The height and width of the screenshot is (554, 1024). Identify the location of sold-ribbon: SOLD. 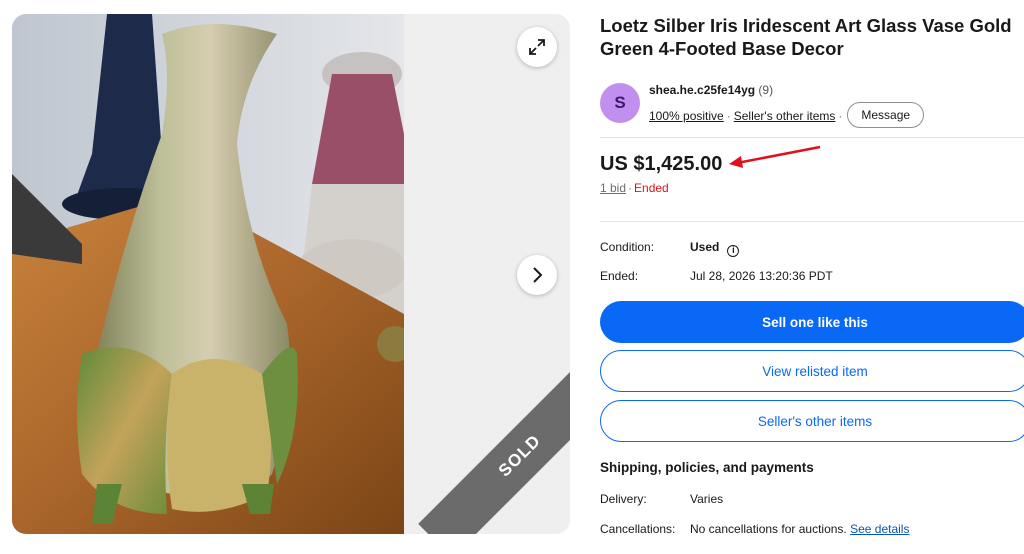
(487, 446).